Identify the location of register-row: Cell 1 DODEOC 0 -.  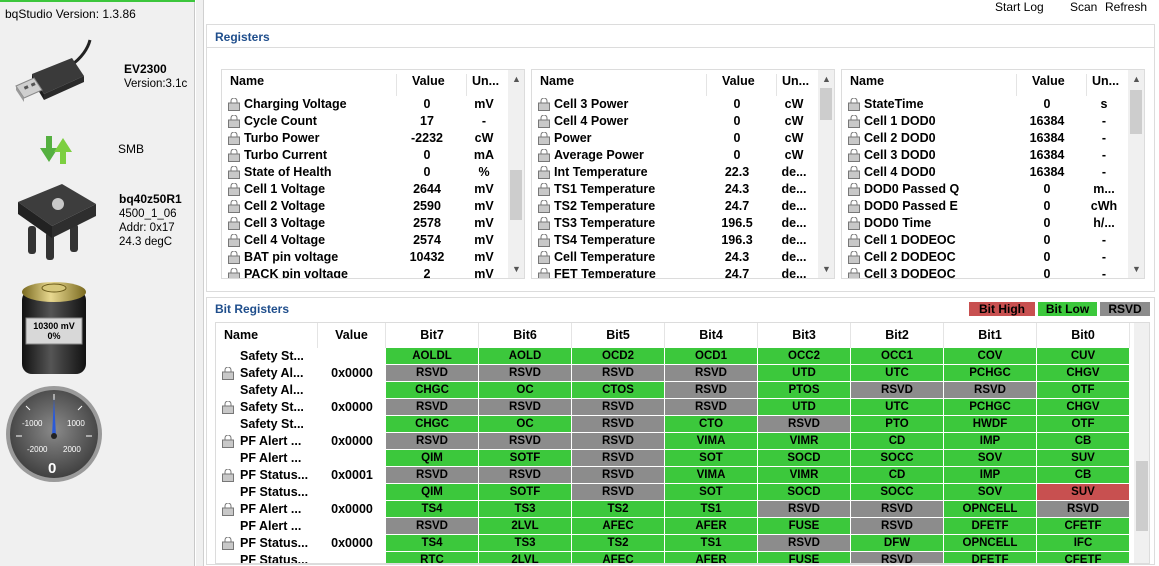
(987, 240).